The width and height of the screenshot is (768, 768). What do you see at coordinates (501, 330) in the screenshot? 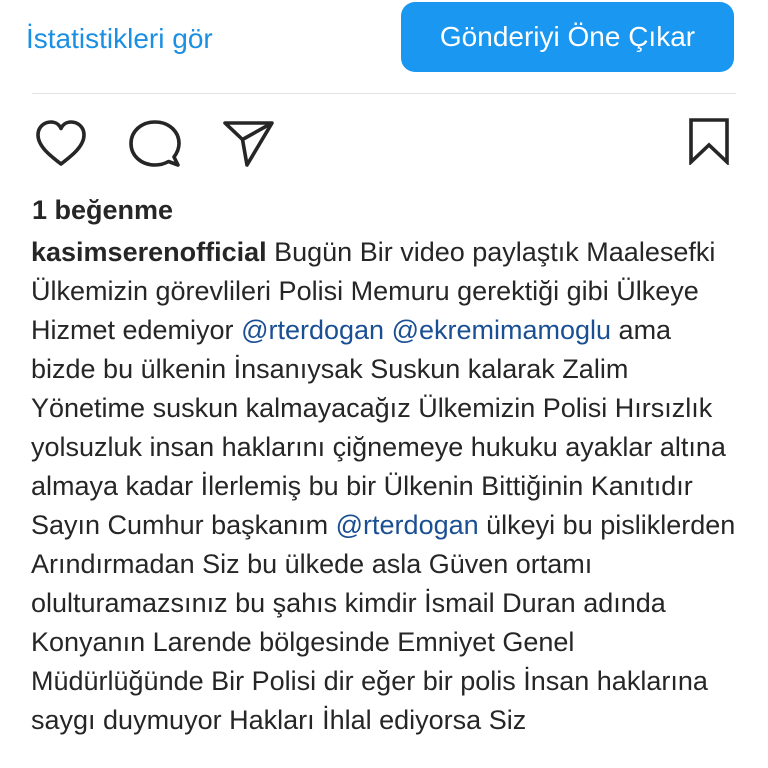
I see `mention-link: @ekremimamoglu` at bounding box center [501, 330].